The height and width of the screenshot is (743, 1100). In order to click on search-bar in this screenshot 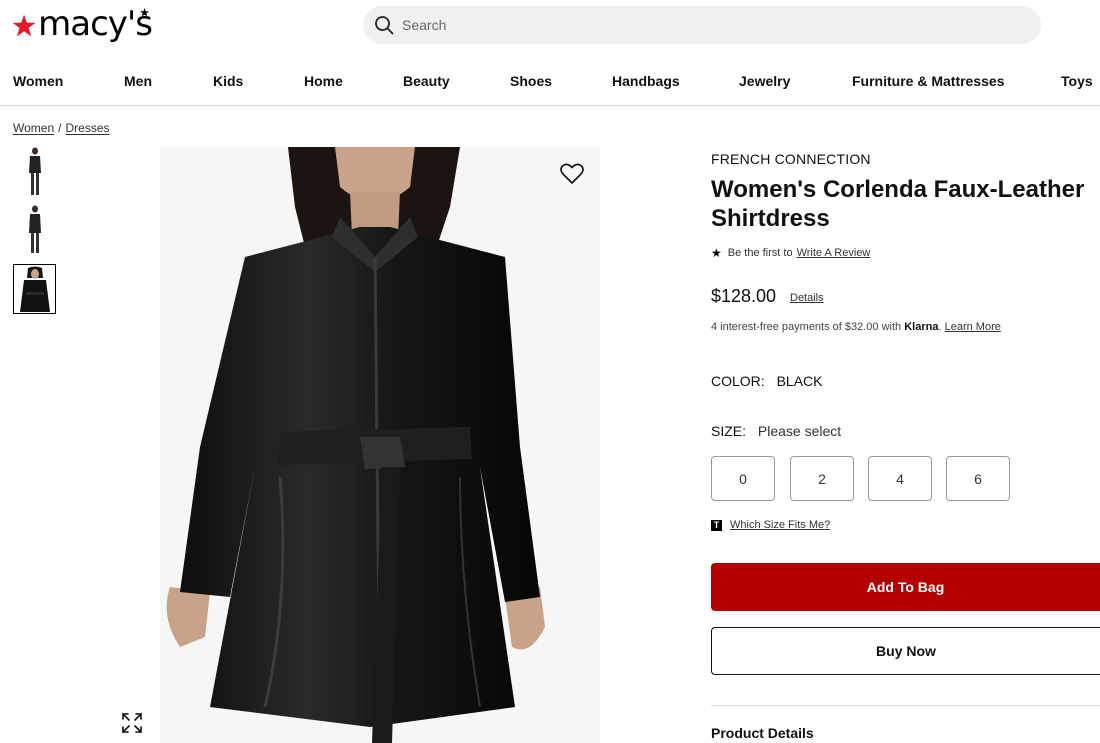, I will do `click(702, 25)`.